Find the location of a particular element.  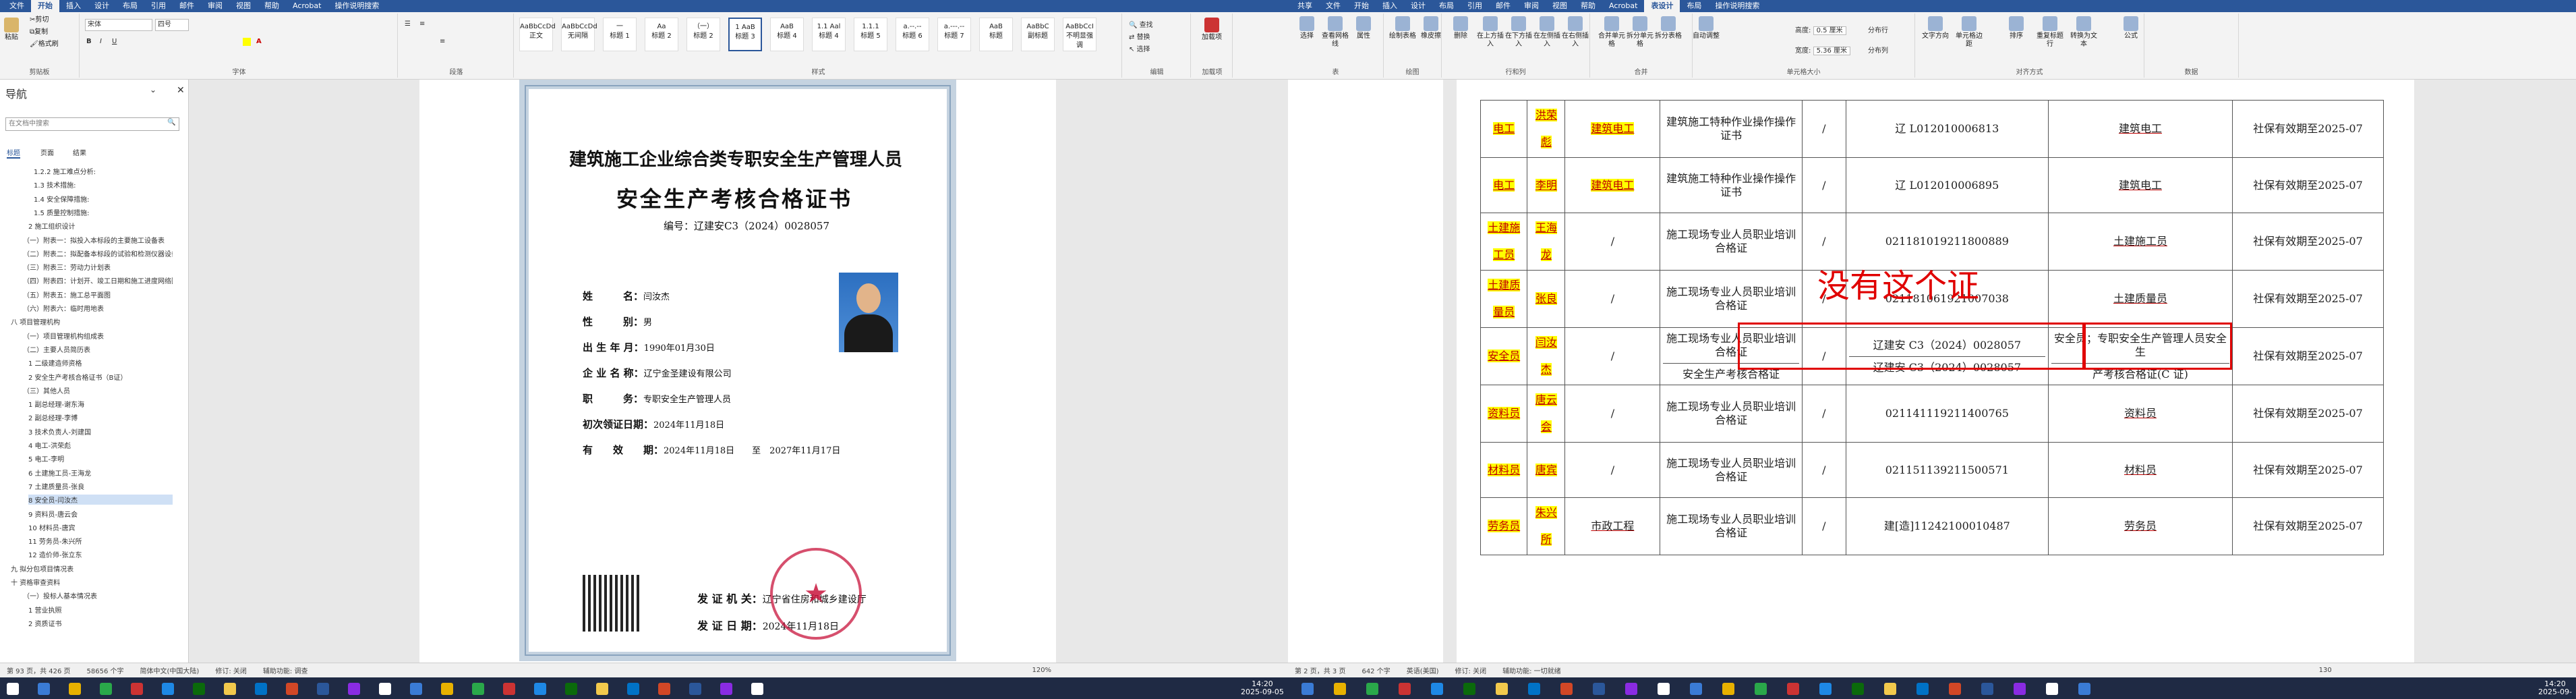

table-cell-no: 建[造]11242100010487 is located at coordinates (1947, 526).